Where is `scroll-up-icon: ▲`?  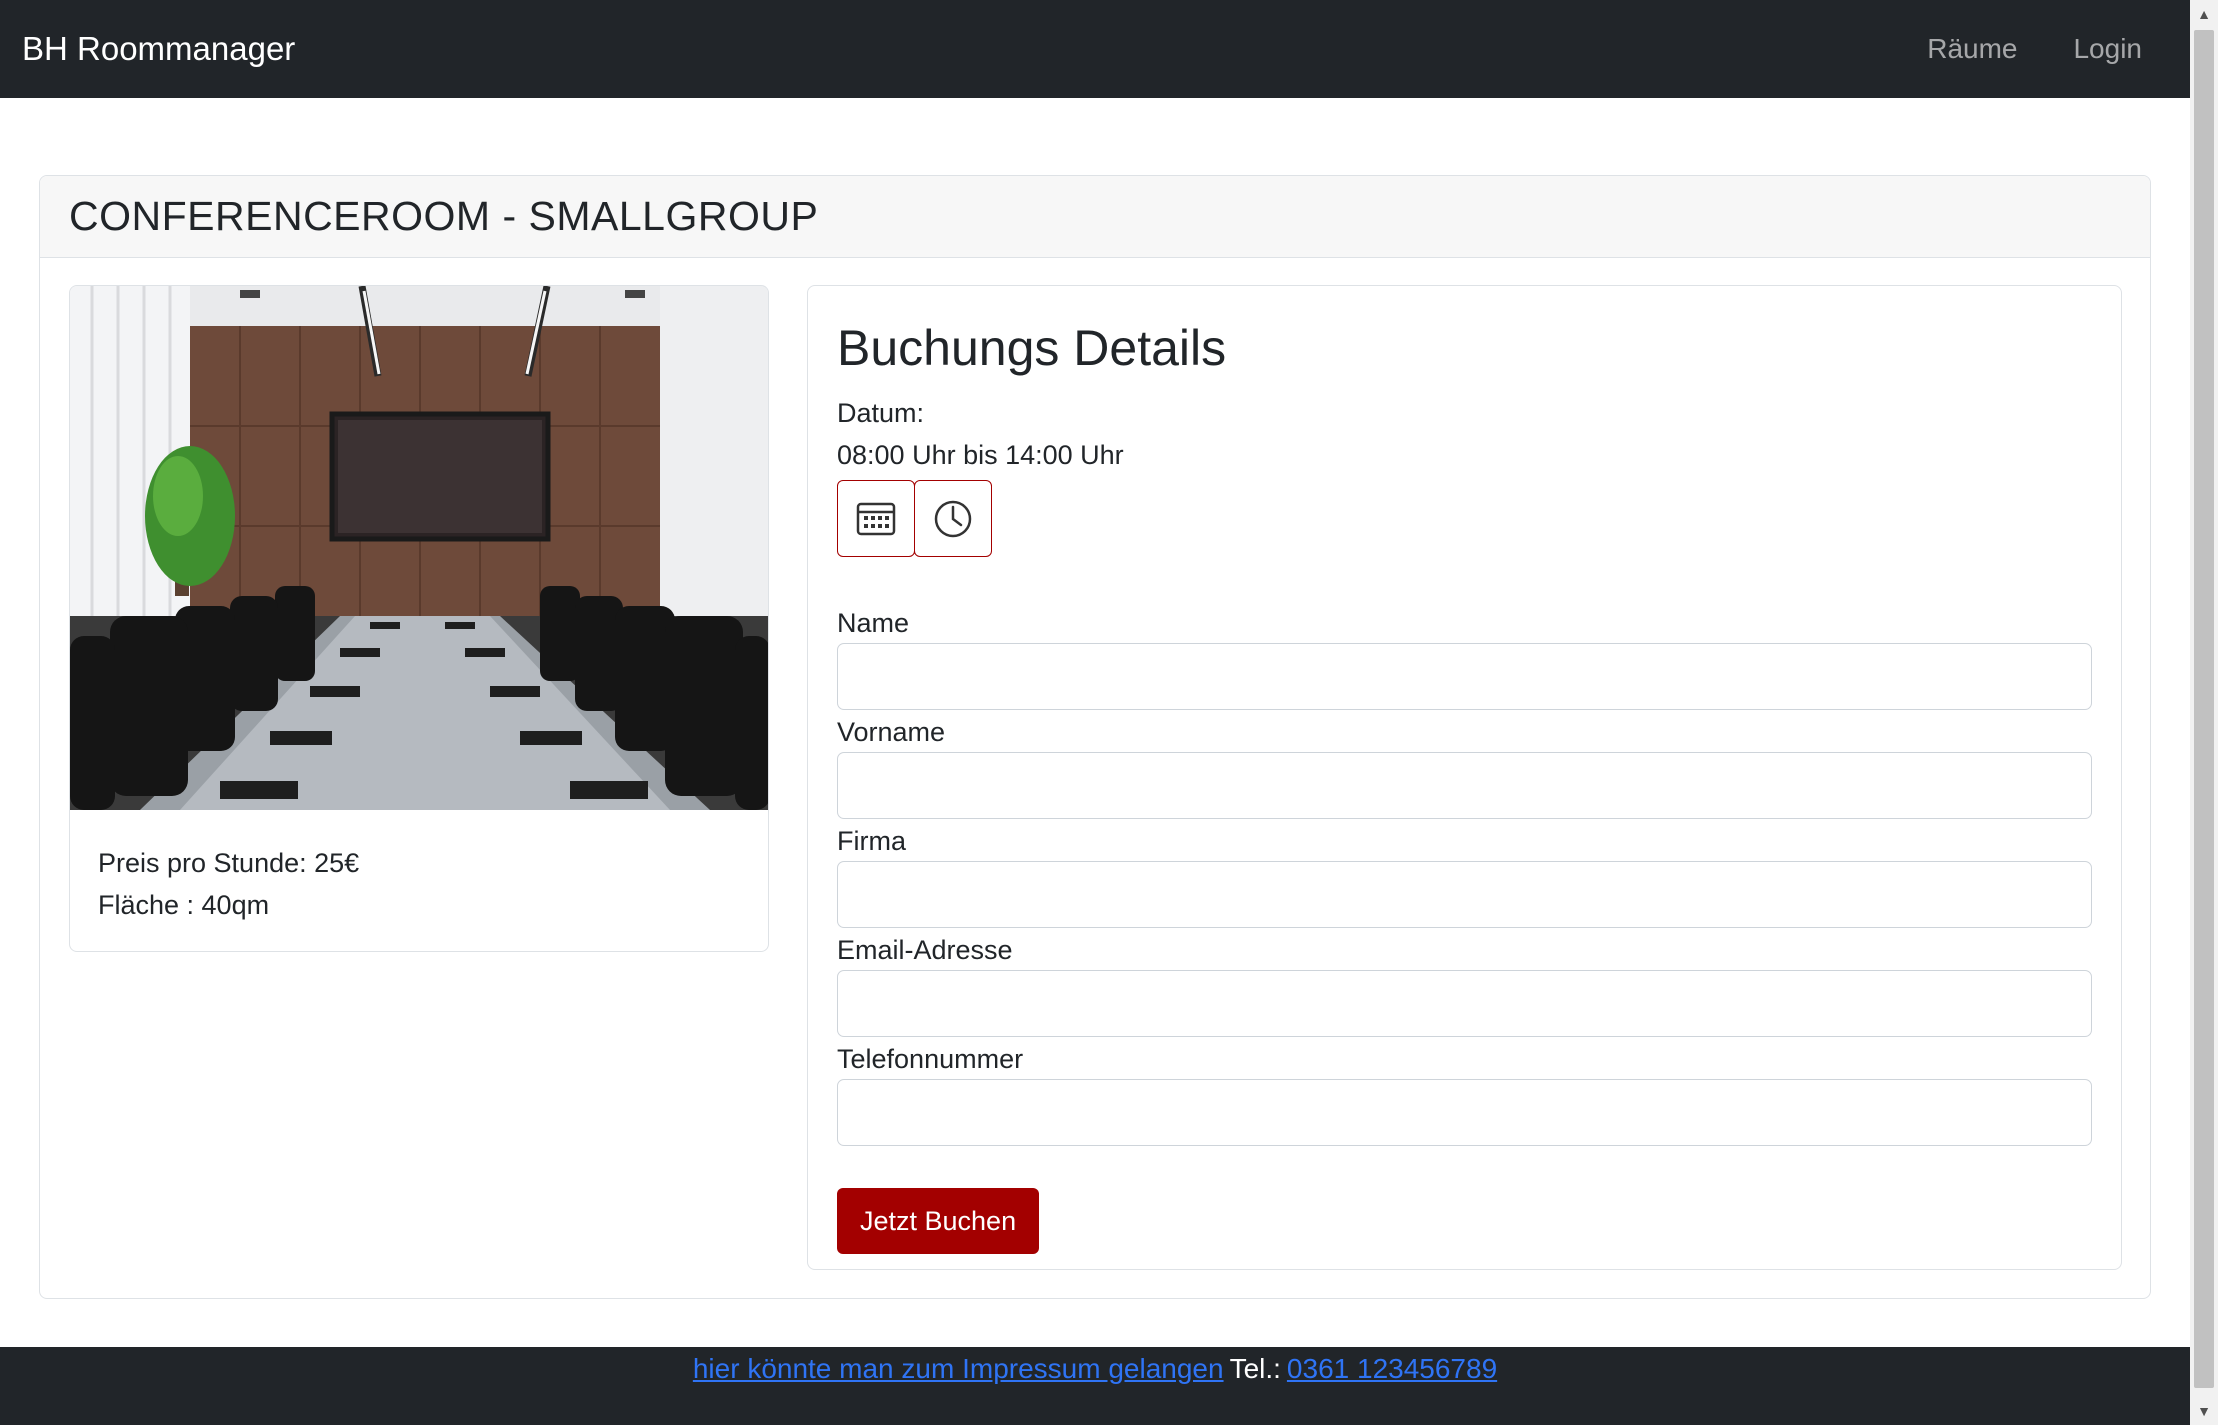
scroll-up-icon: ▲ is located at coordinates (2204, 14).